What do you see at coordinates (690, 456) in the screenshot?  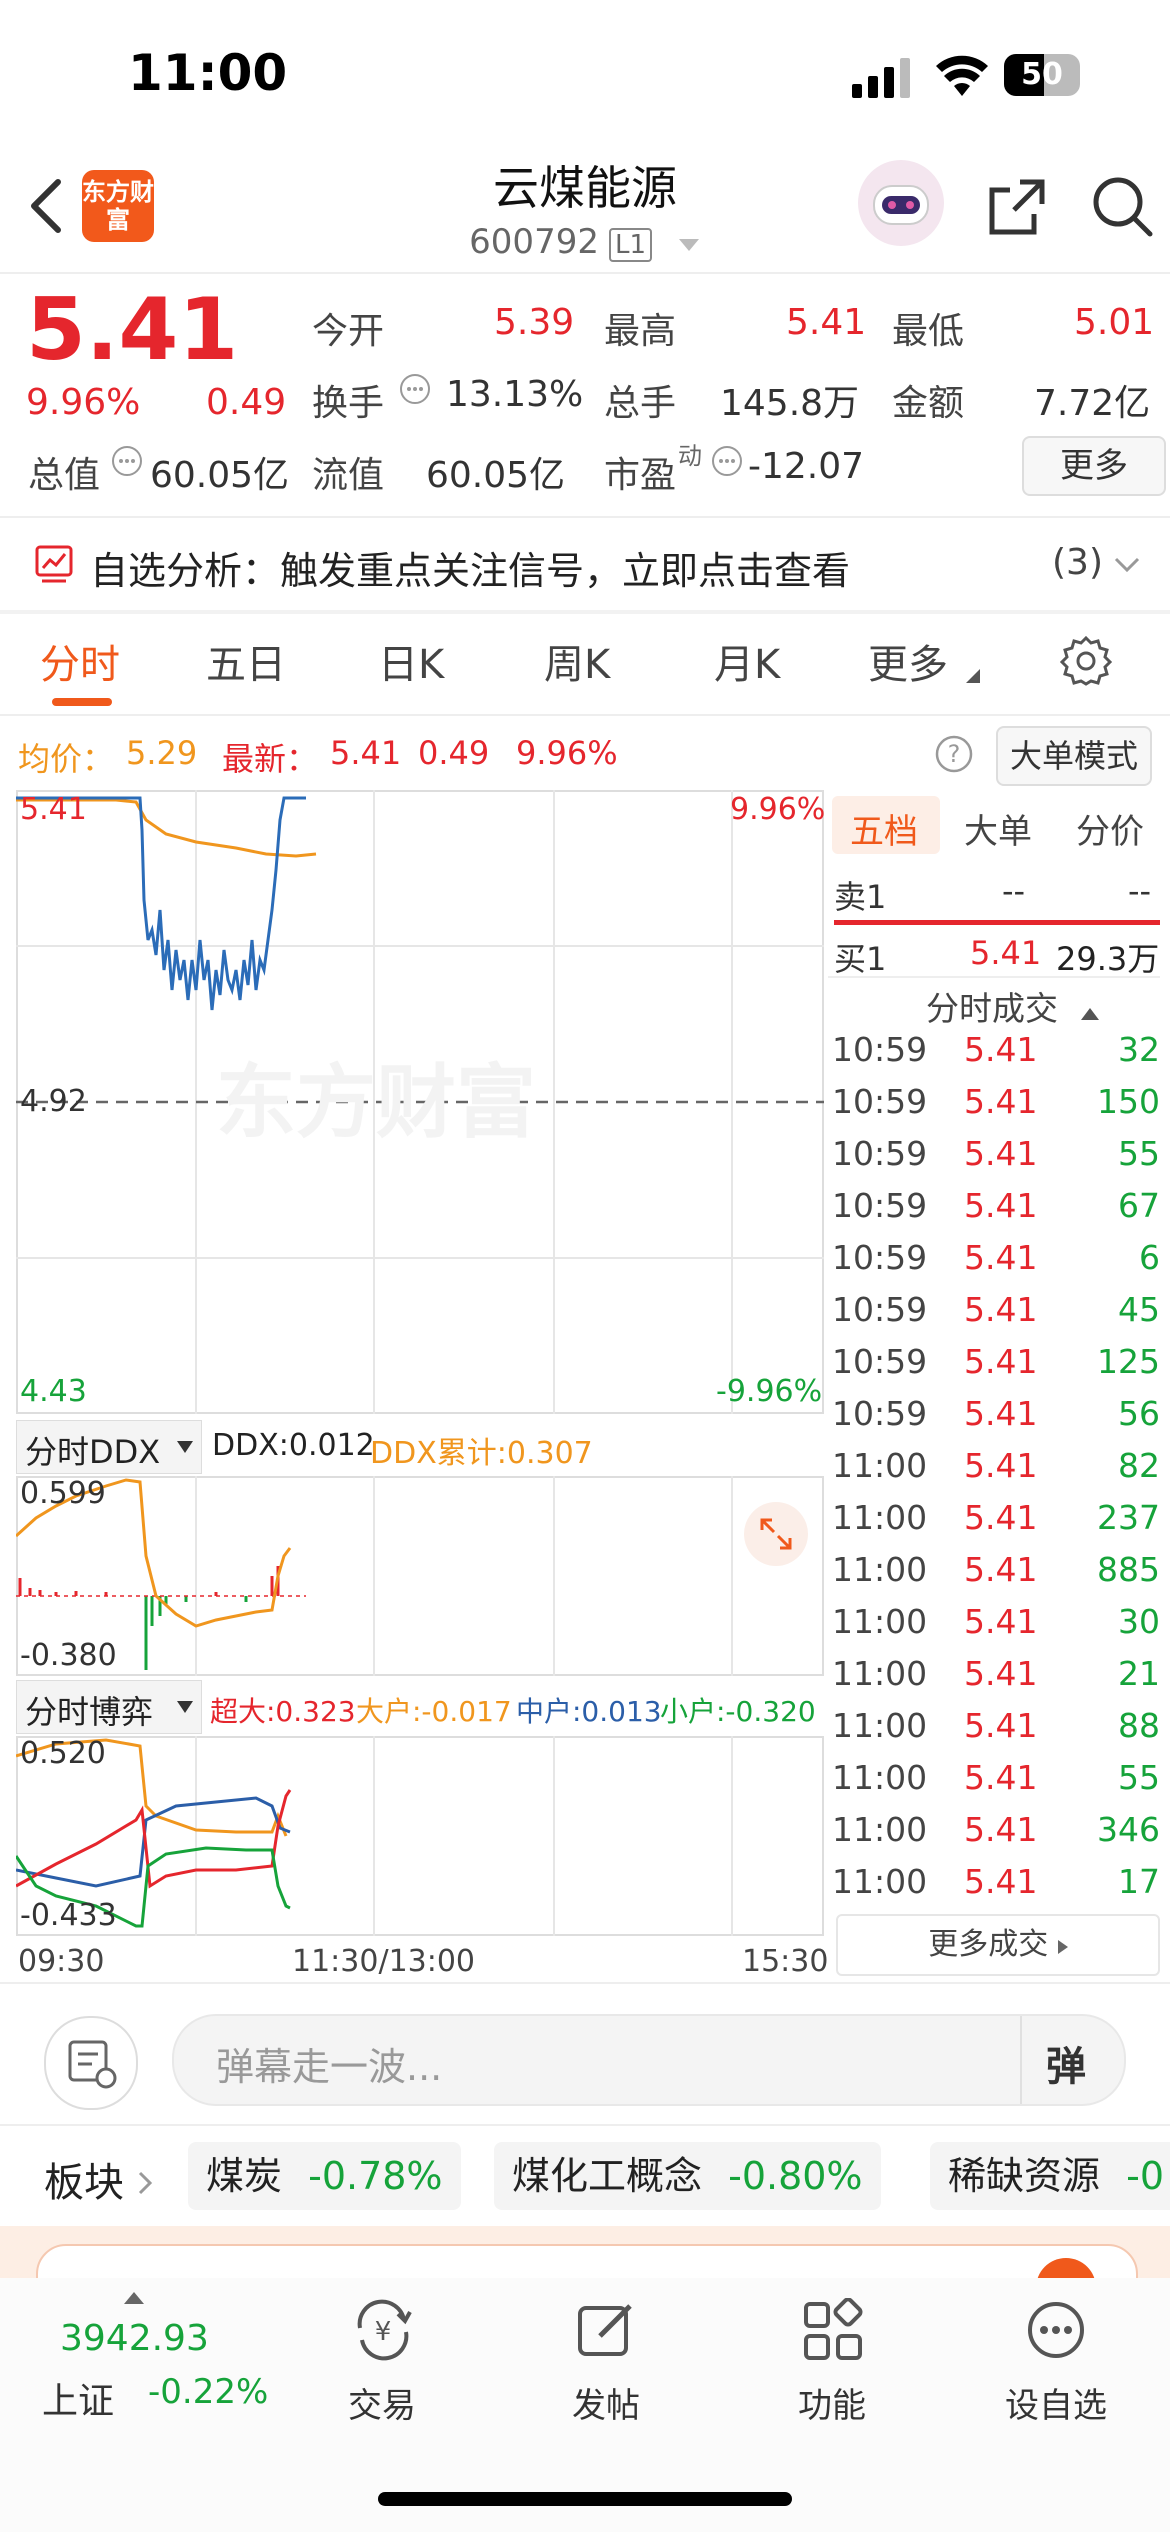 I see `pe-superscript: 动` at bounding box center [690, 456].